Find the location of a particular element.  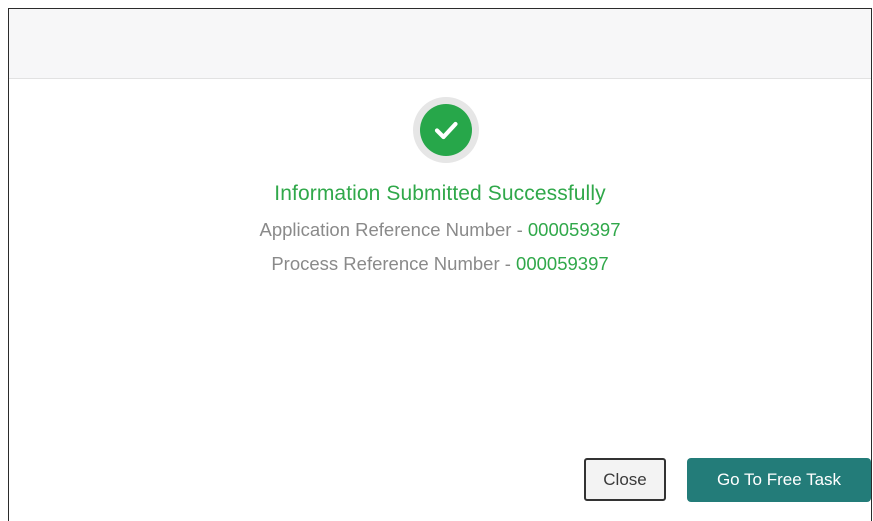

success-message: Information Submitted Successfully is located at coordinates (440, 193).